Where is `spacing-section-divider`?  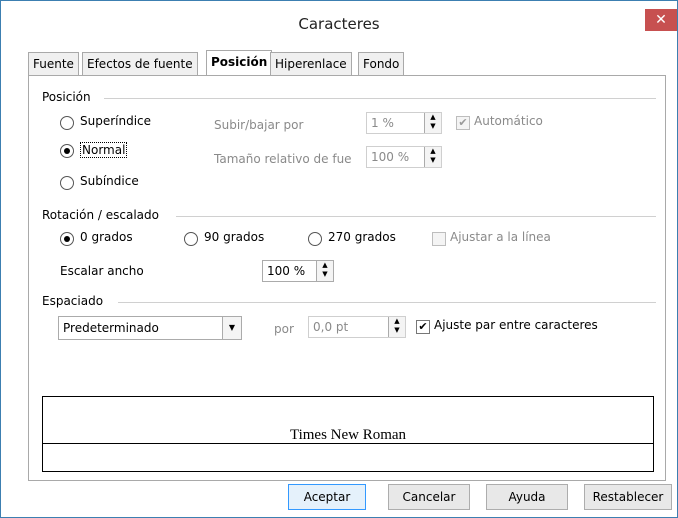 spacing-section-divider is located at coordinates (387, 302).